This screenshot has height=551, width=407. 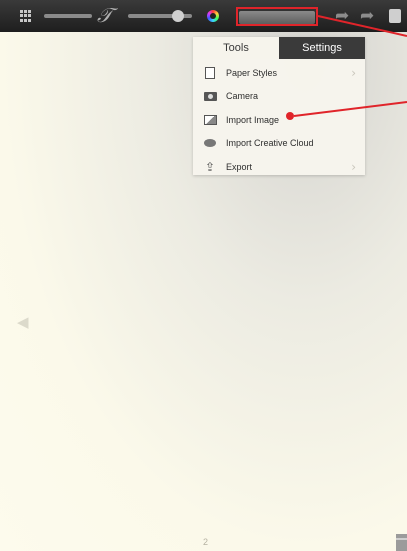 What do you see at coordinates (26, 16) in the screenshot?
I see `grid-icon` at bounding box center [26, 16].